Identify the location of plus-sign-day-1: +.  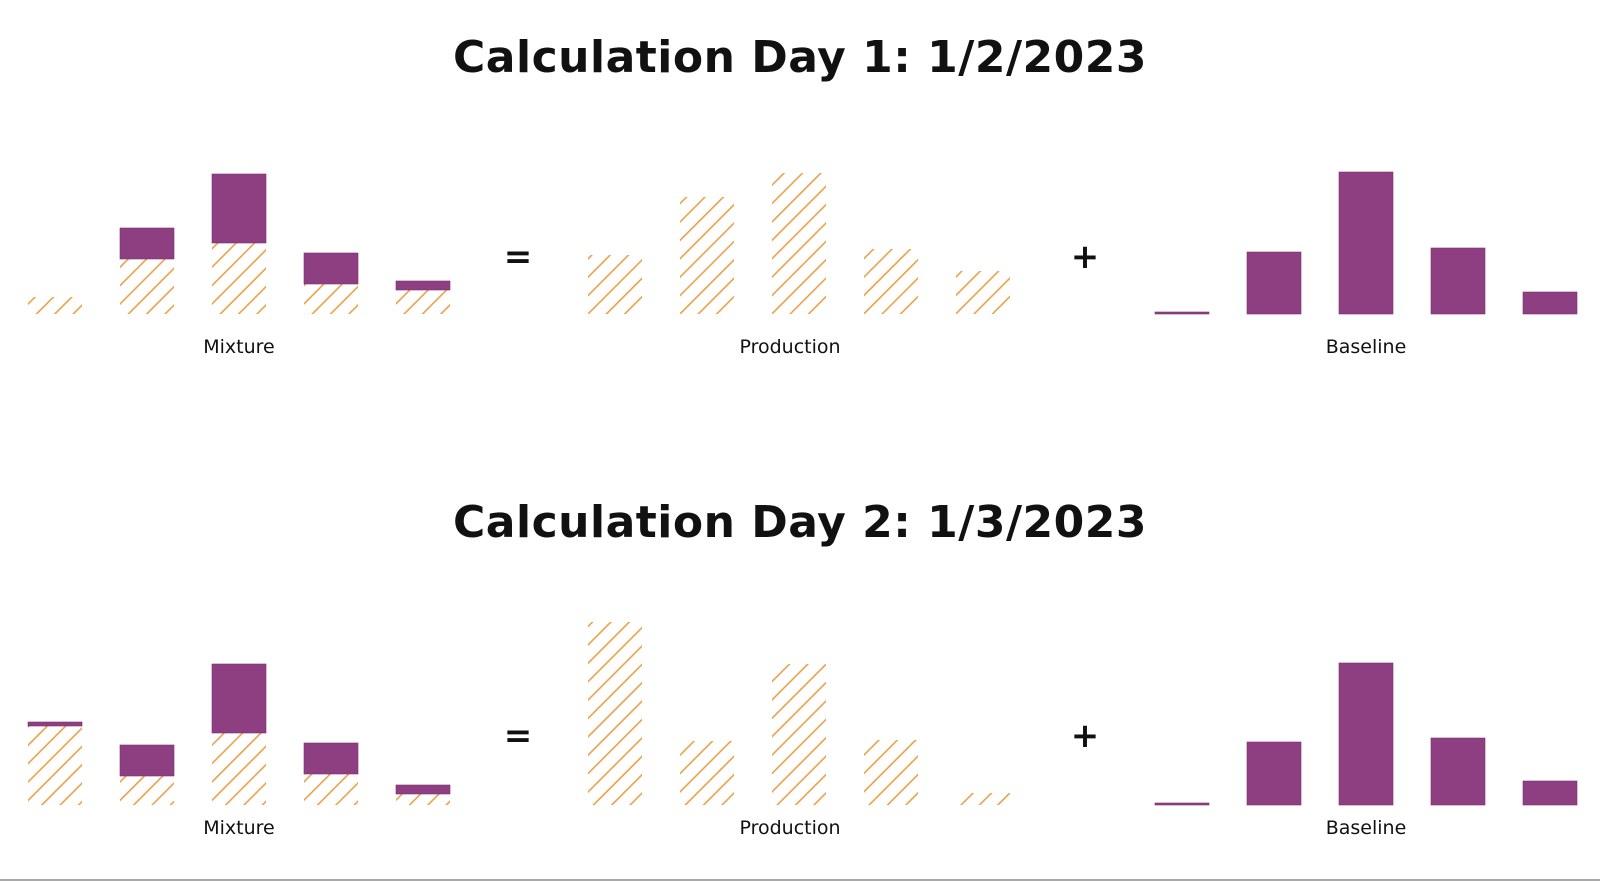
(1085, 257).